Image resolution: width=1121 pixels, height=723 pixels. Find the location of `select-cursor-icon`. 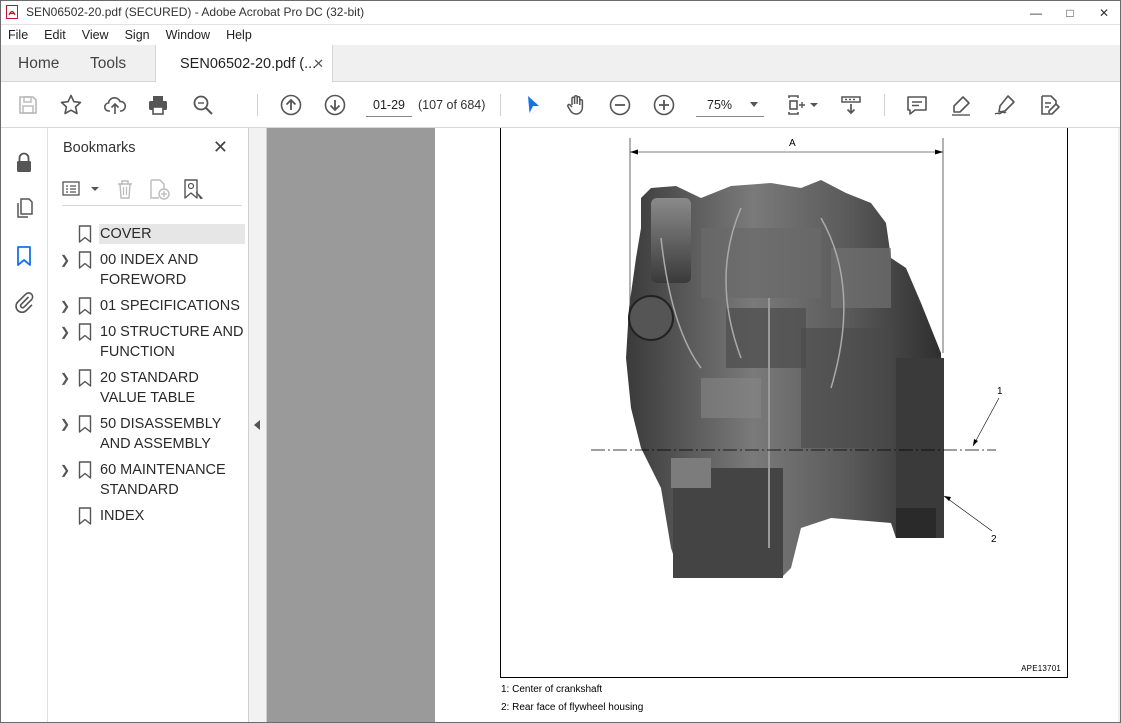

select-cursor-icon is located at coordinates (533, 105).